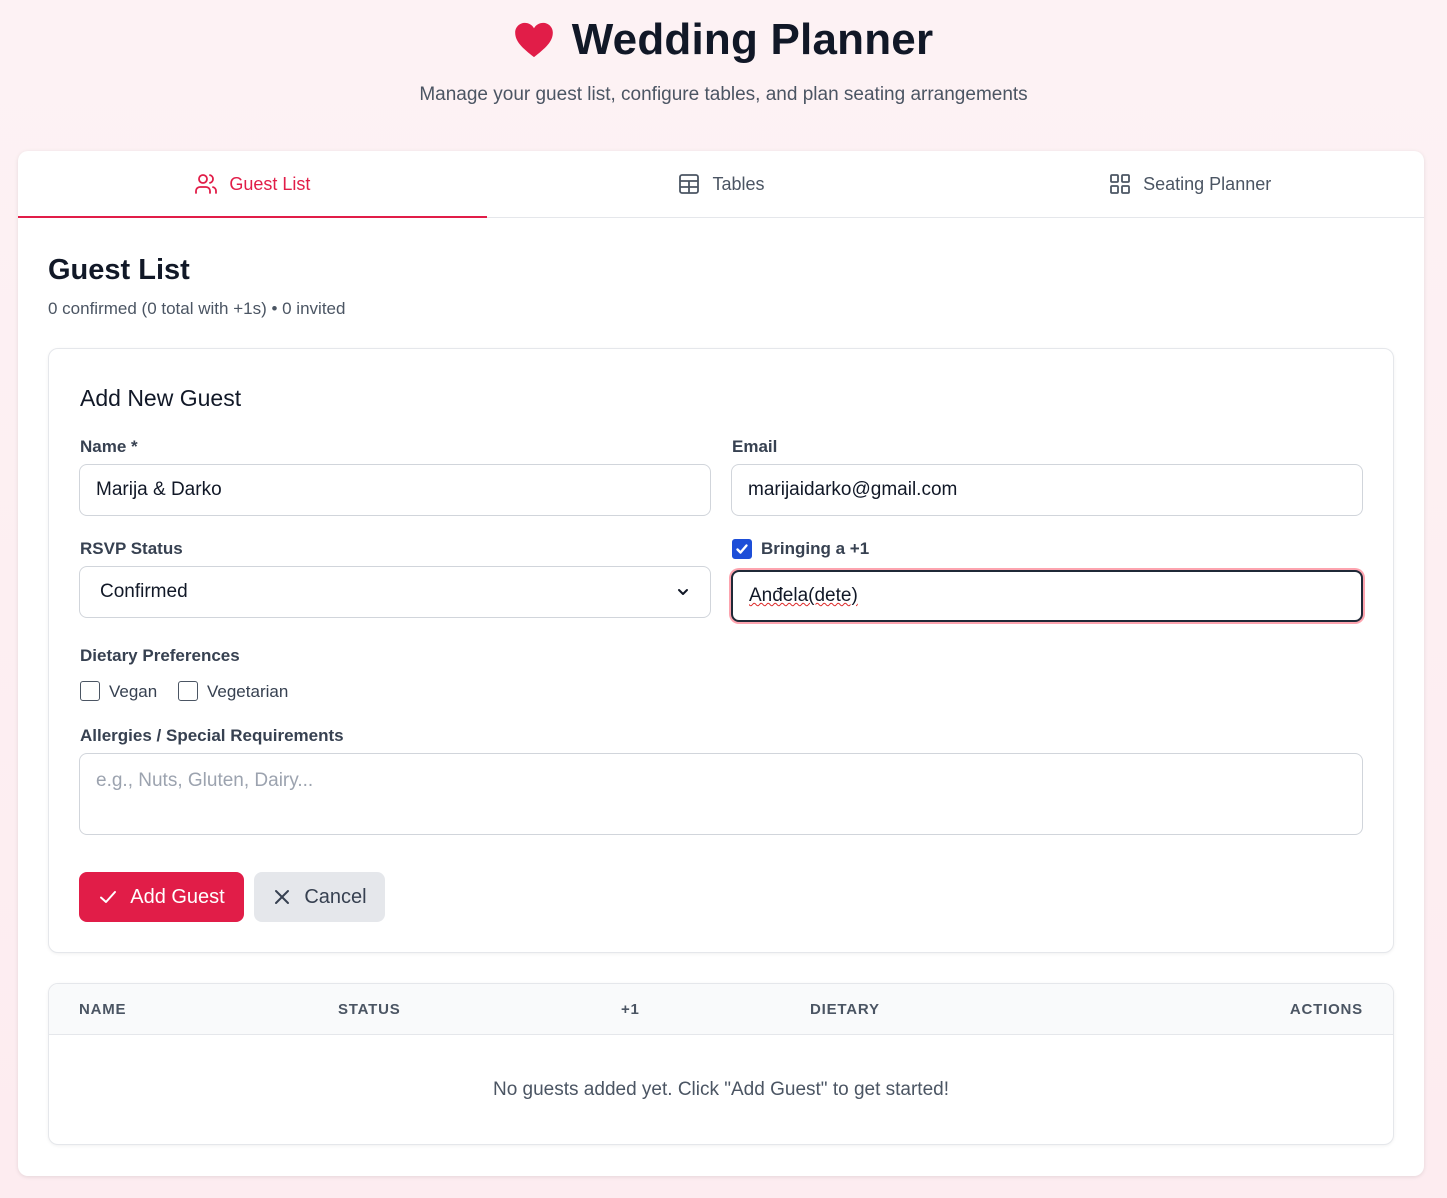 This screenshot has height=1198, width=1447. Describe the element at coordinates (108, 897) in the screenshot. I see `check-icon` at that location.